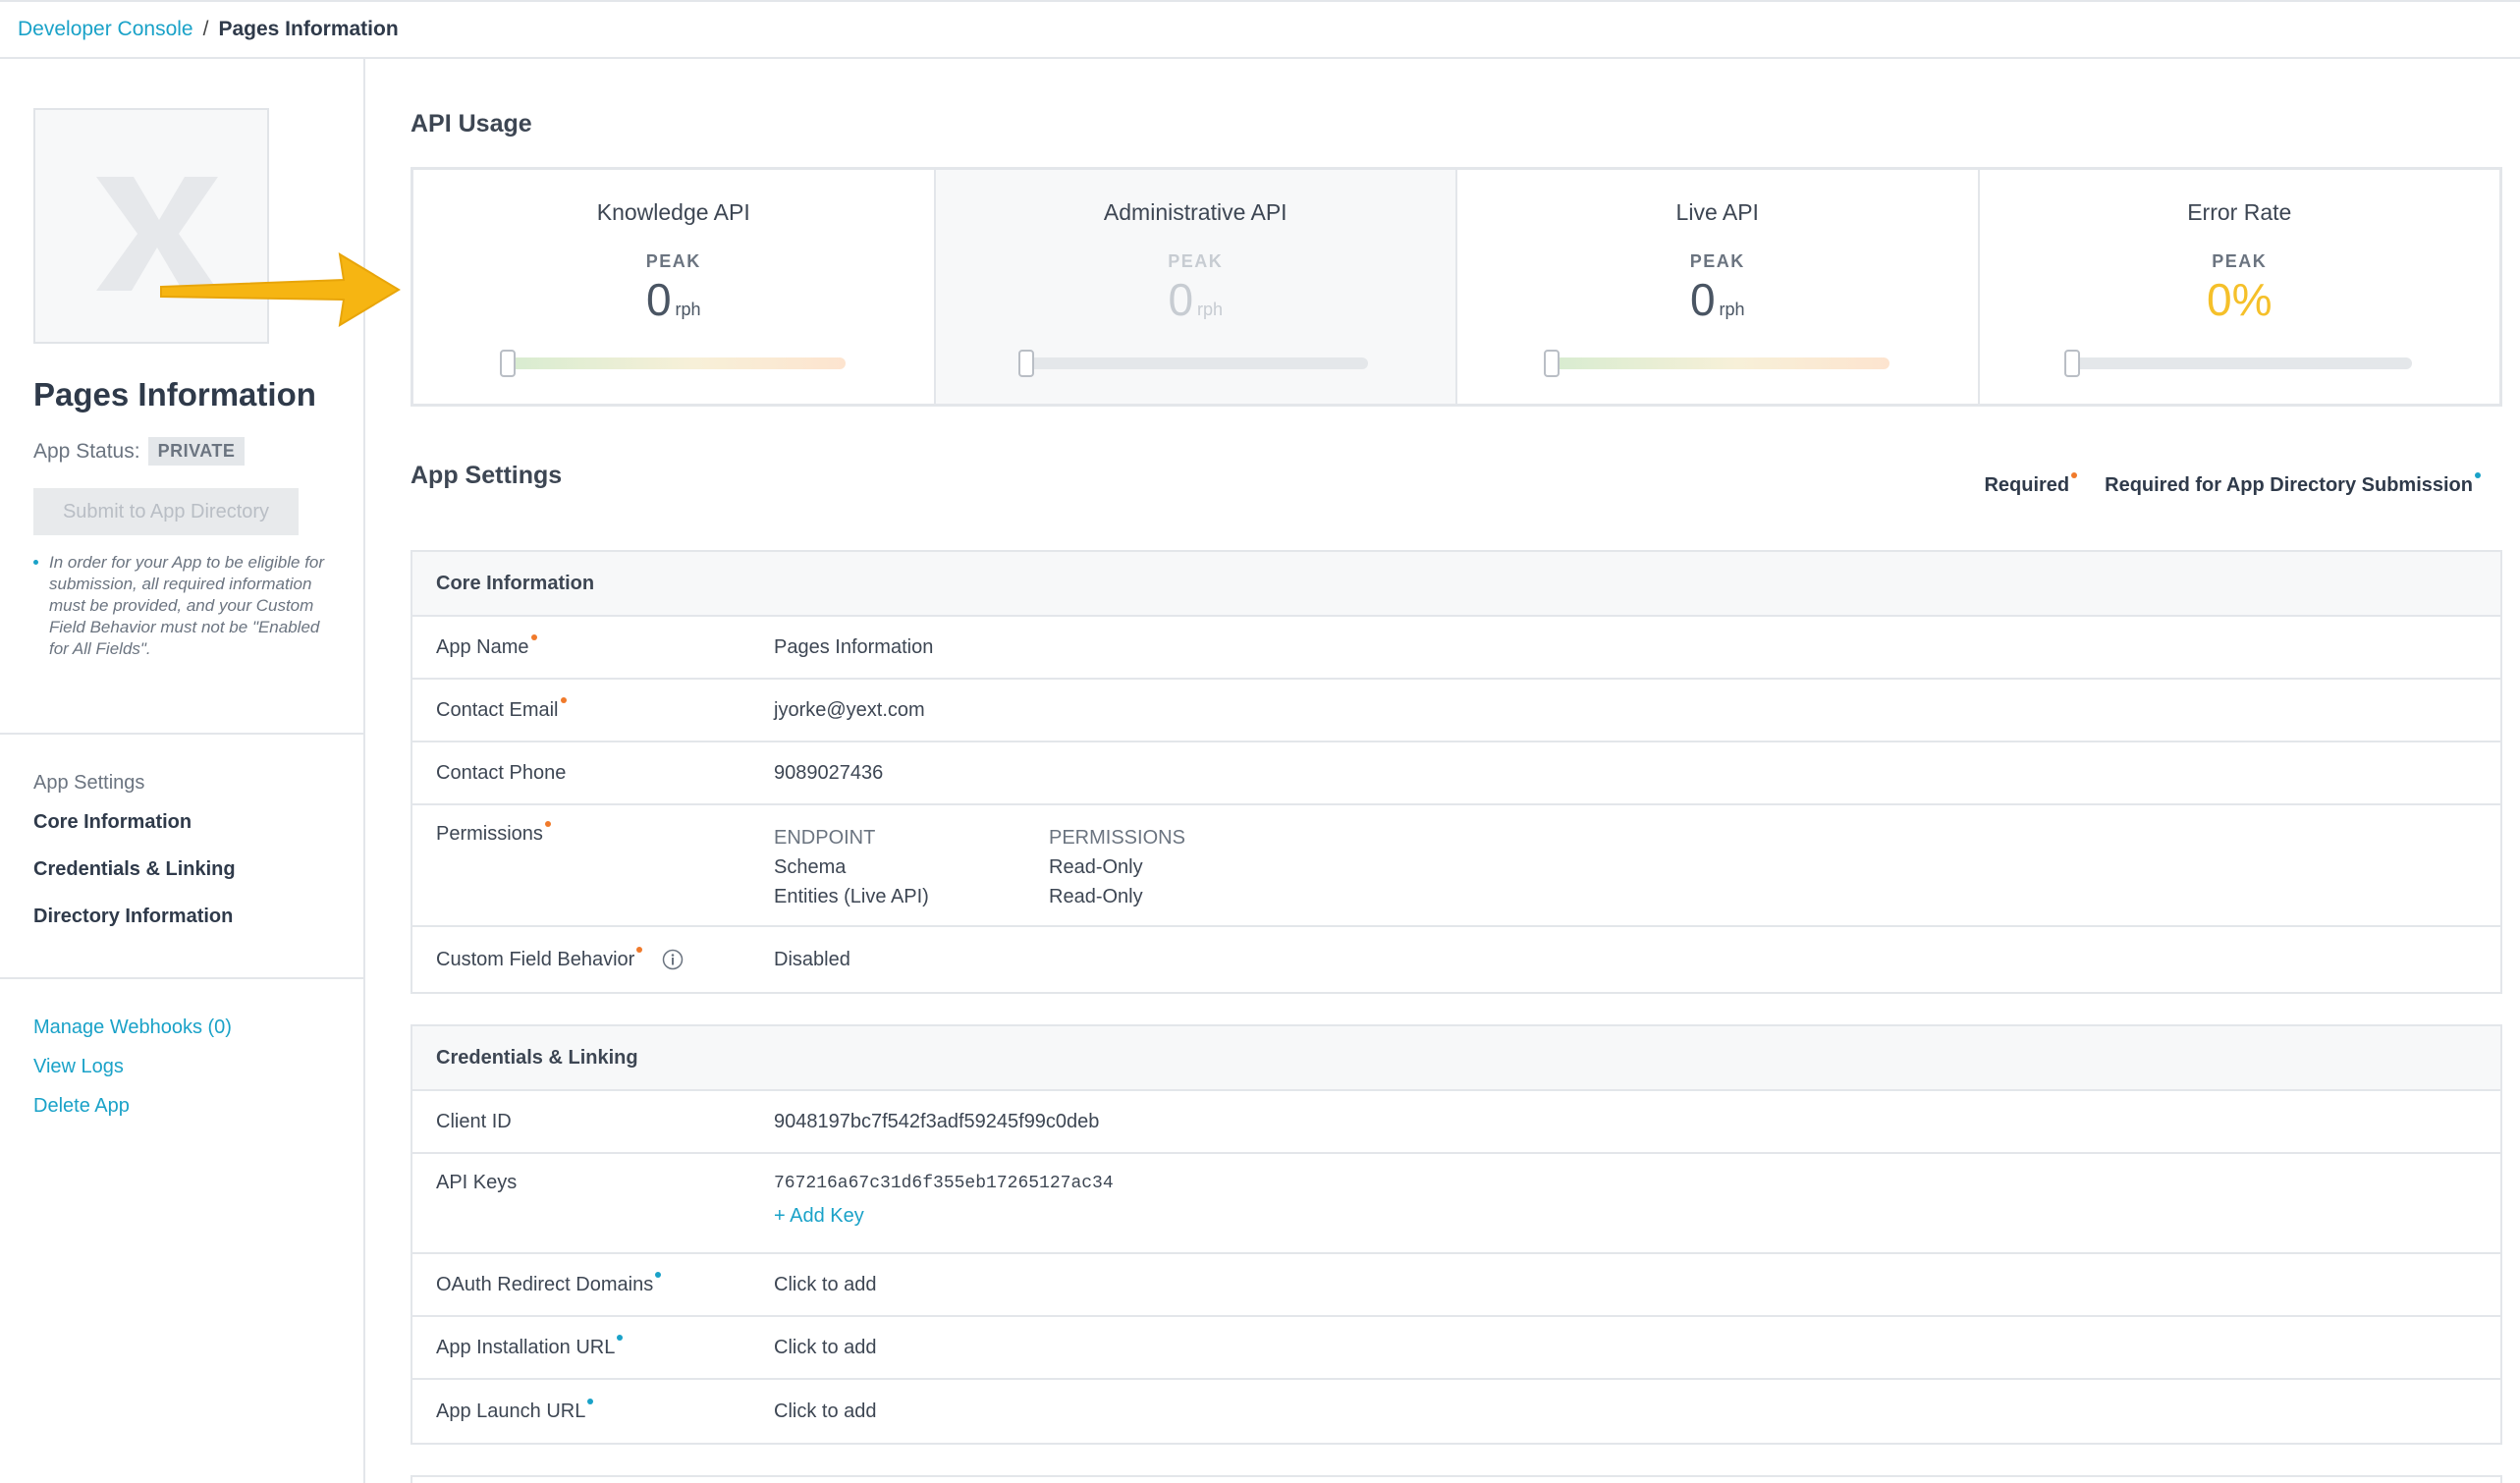 The height and width of the screenshot is (1483, 2520). Describe the element at coordinates (487, 476) in the screenshot. I see `app-settings-title: App Settings` at that location.